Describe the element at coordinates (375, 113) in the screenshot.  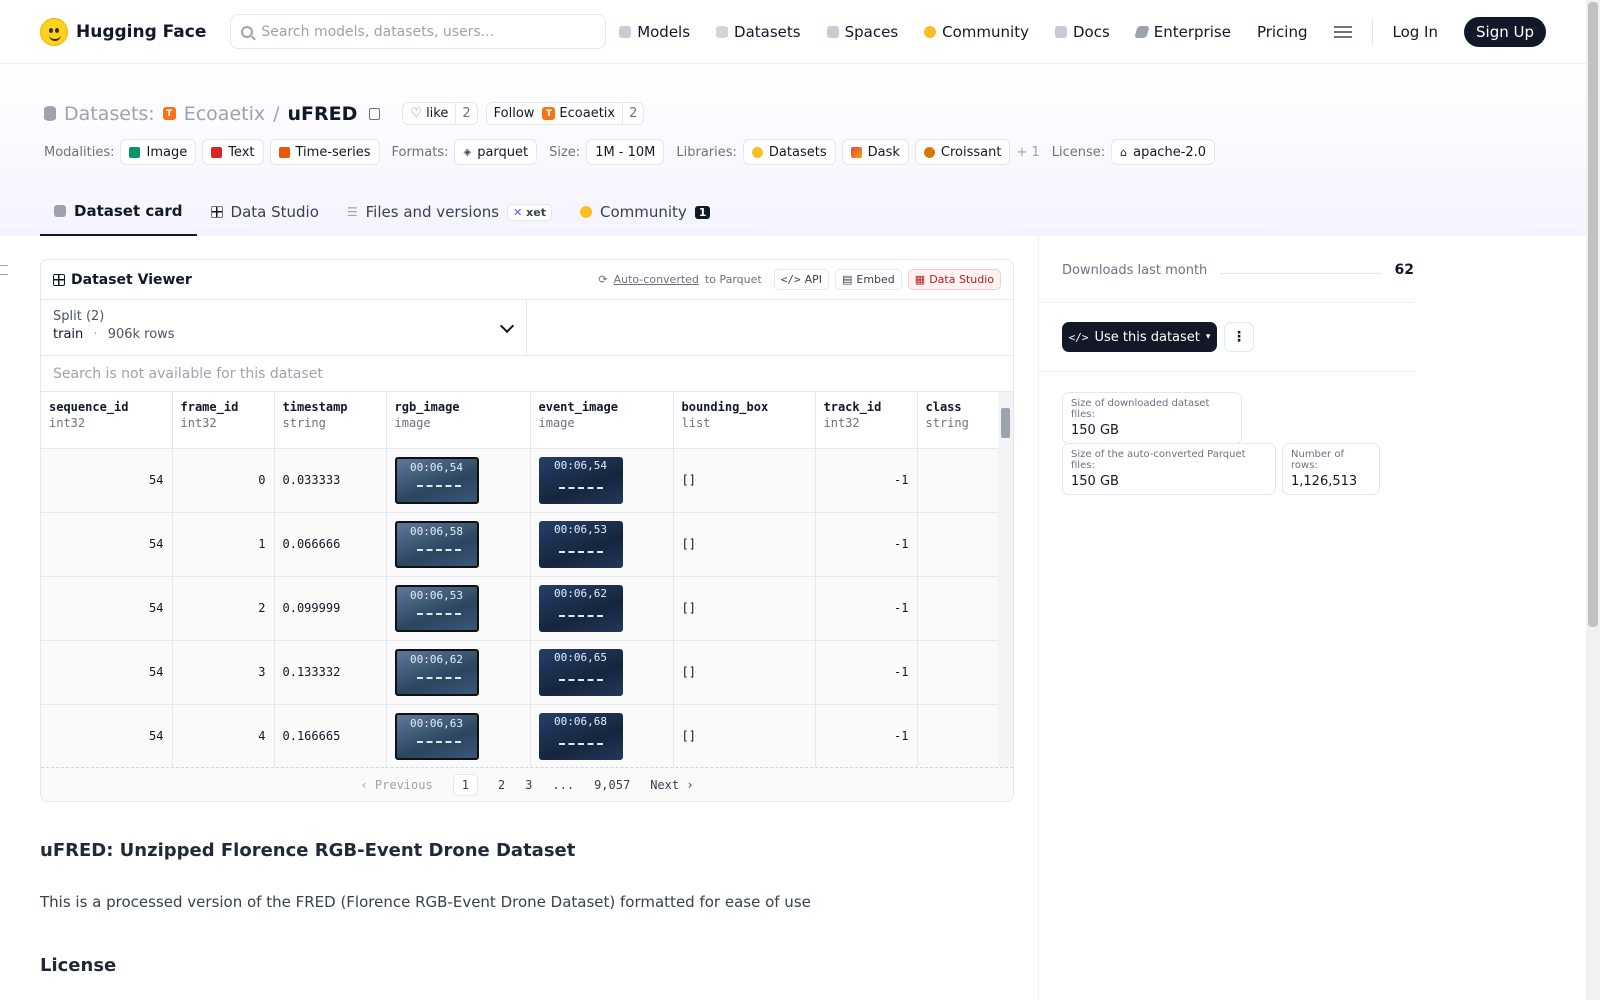
I see `copy-icon` at that location.